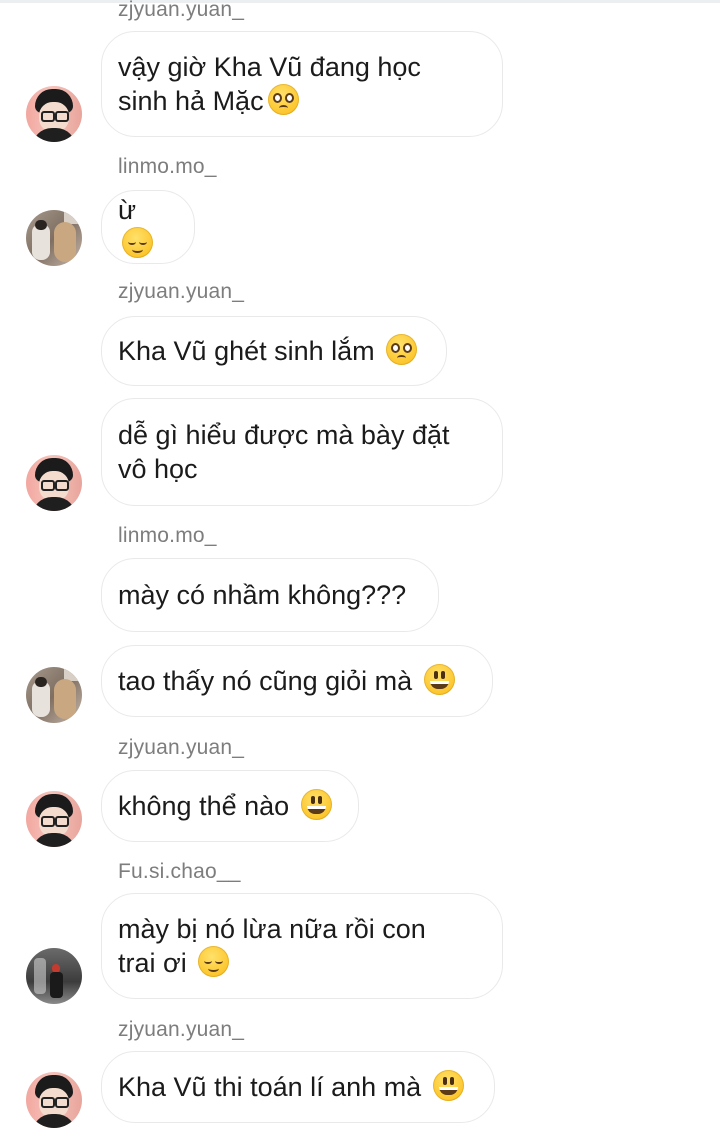 The width and height of the screenshot is (720, 1129). What do you see at coordinates (262, 595) in the screenshot?
I see `message-text: mày có nhầm không???` at bounding box center [262, 595].